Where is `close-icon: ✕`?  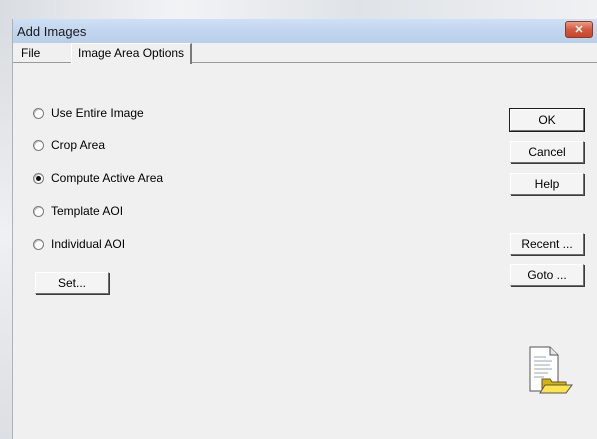 close-icon: ✕ is located at coordinates (579, 30).